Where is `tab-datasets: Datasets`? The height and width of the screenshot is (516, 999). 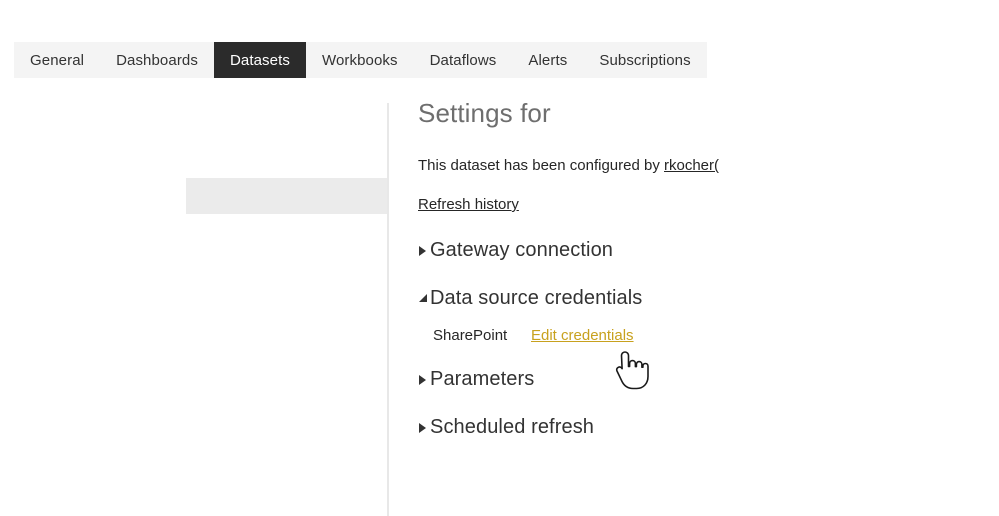
tab-datasets: Datasets is located at coordinates (259, 60).